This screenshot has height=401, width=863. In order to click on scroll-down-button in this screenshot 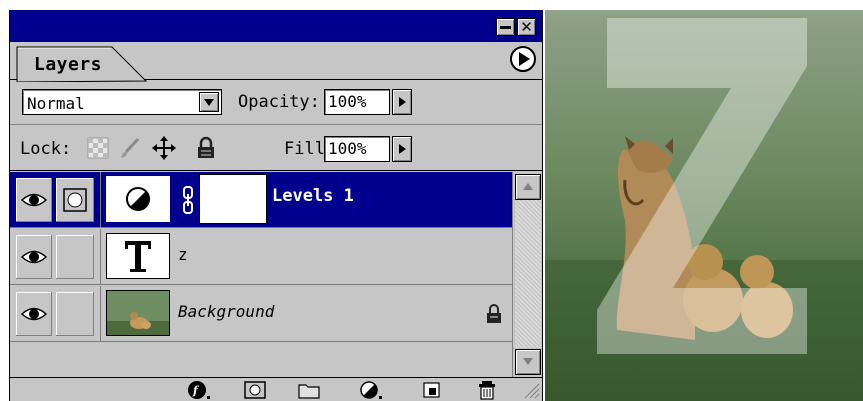, I will do `click(528, 362)`.